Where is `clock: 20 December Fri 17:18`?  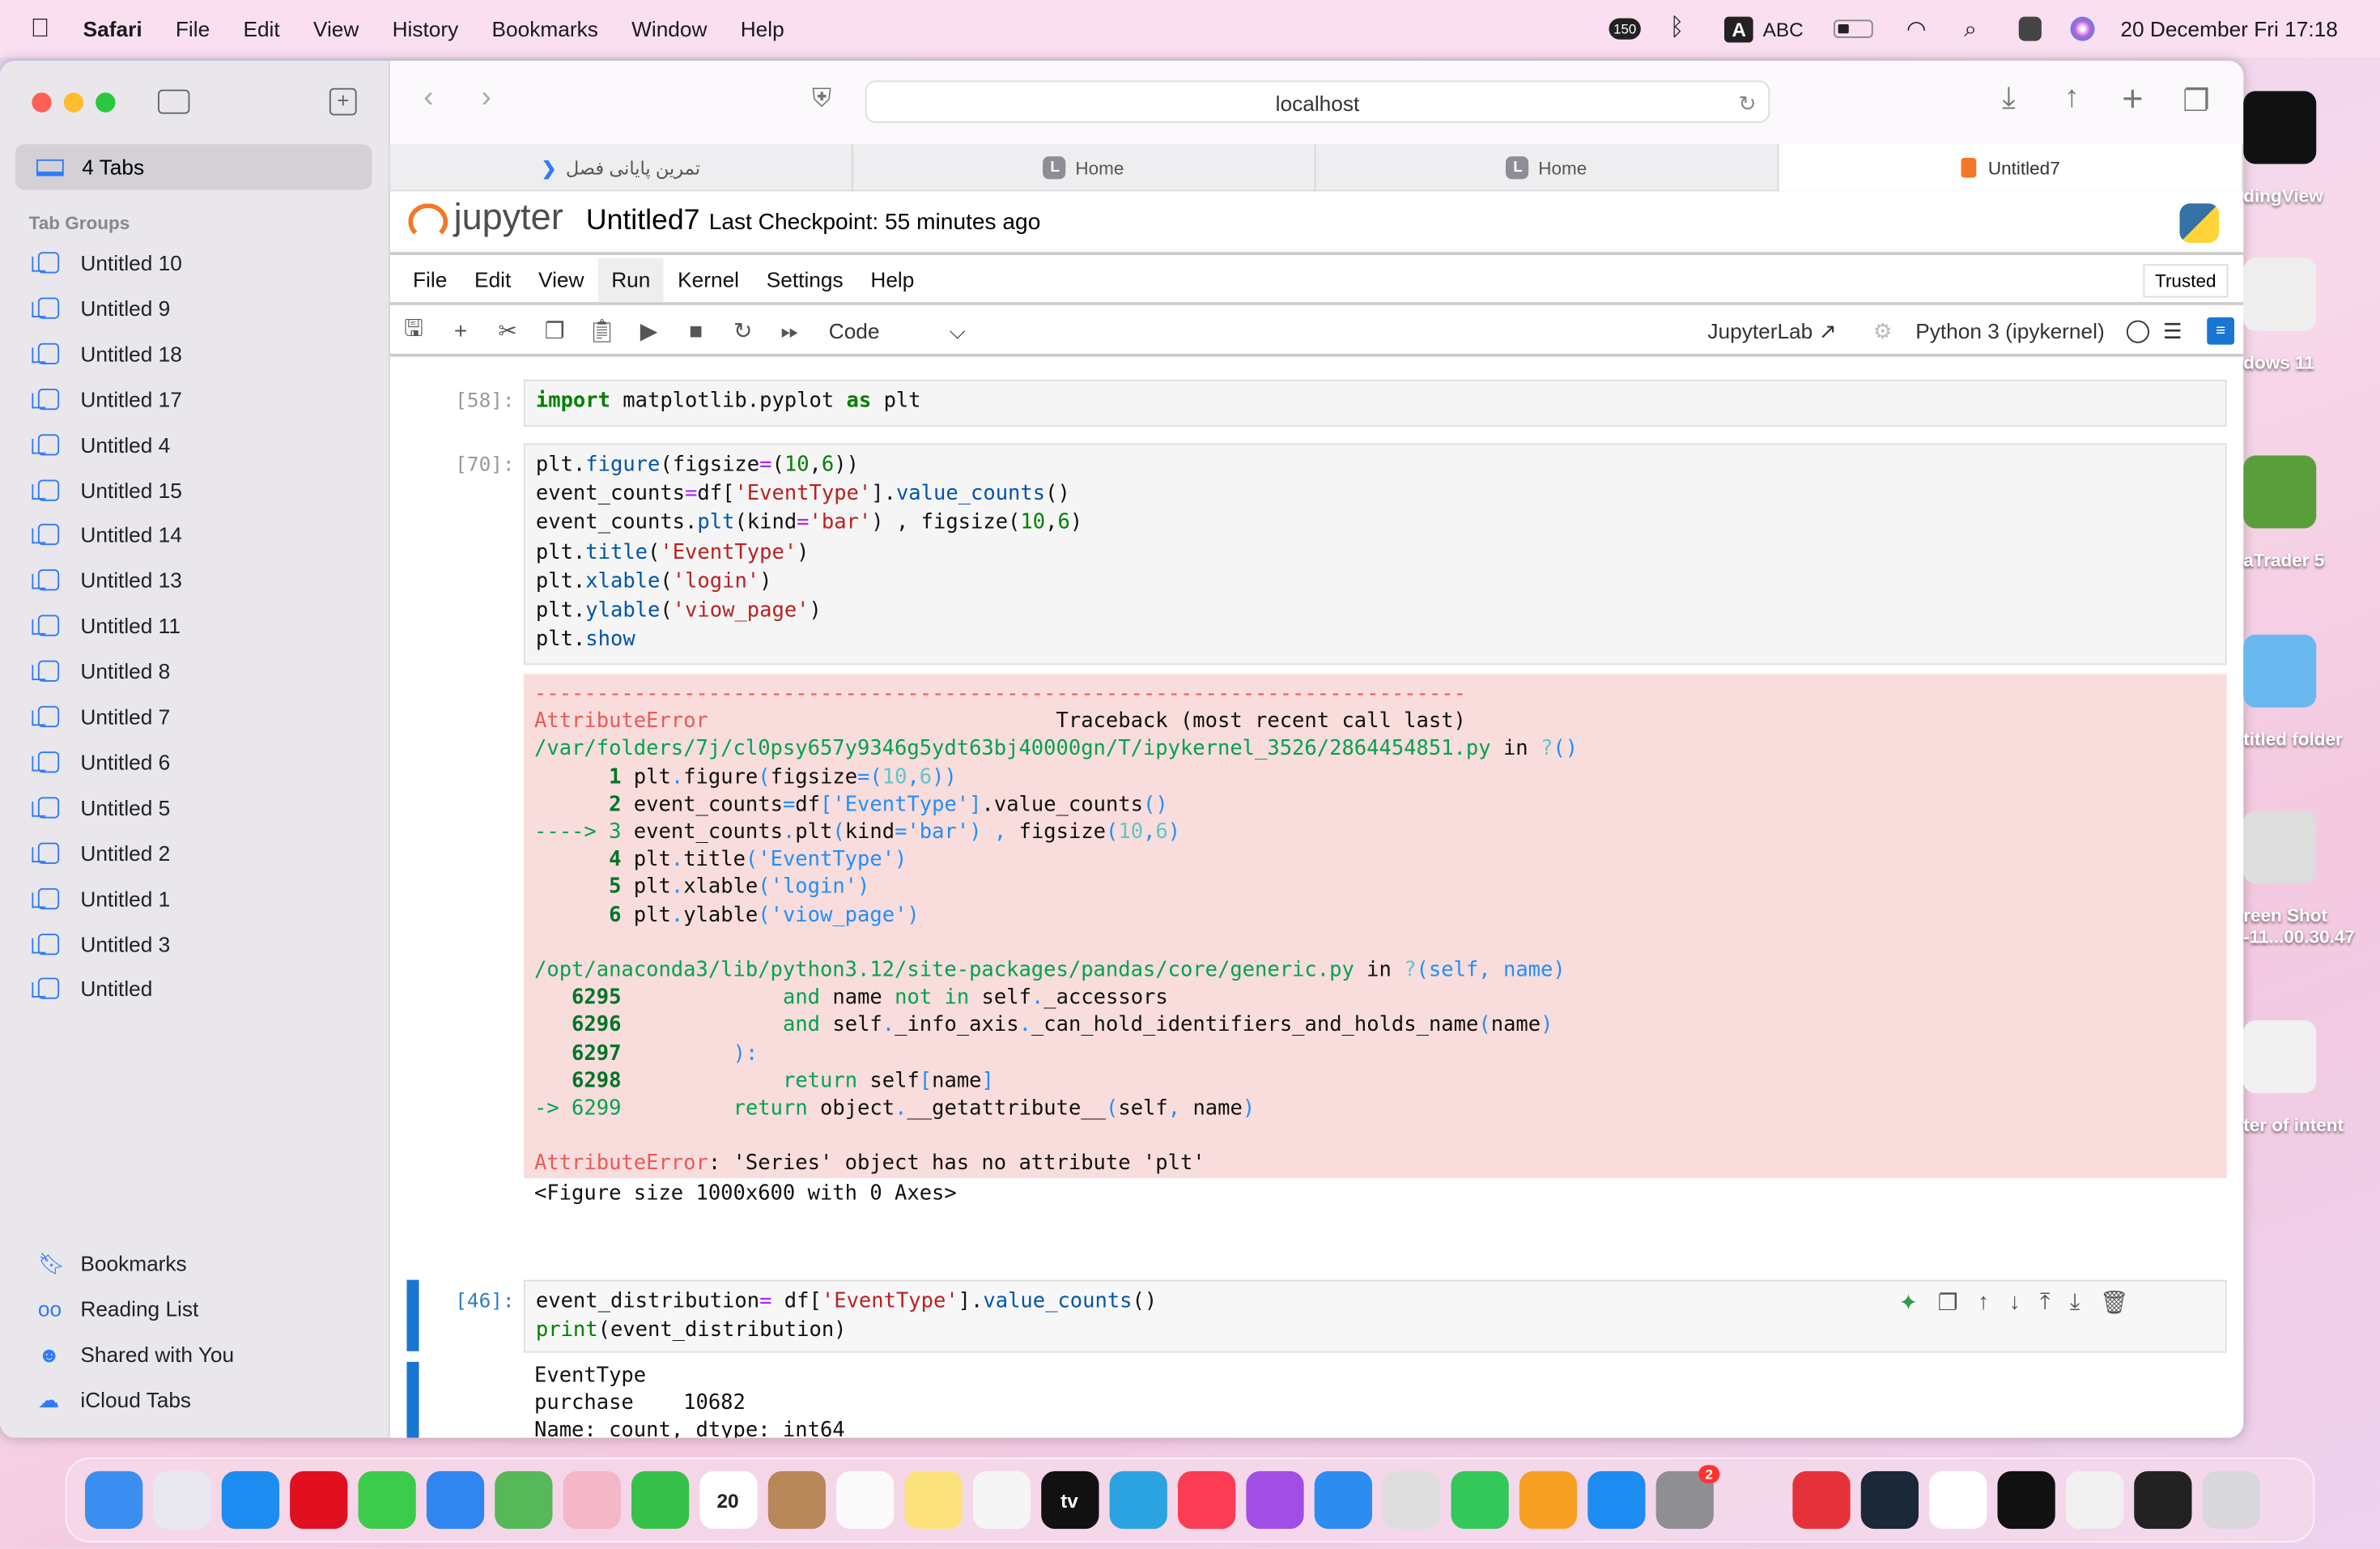
clock: 20 December Fri 17:18 is located at coordinates (2228, 28).